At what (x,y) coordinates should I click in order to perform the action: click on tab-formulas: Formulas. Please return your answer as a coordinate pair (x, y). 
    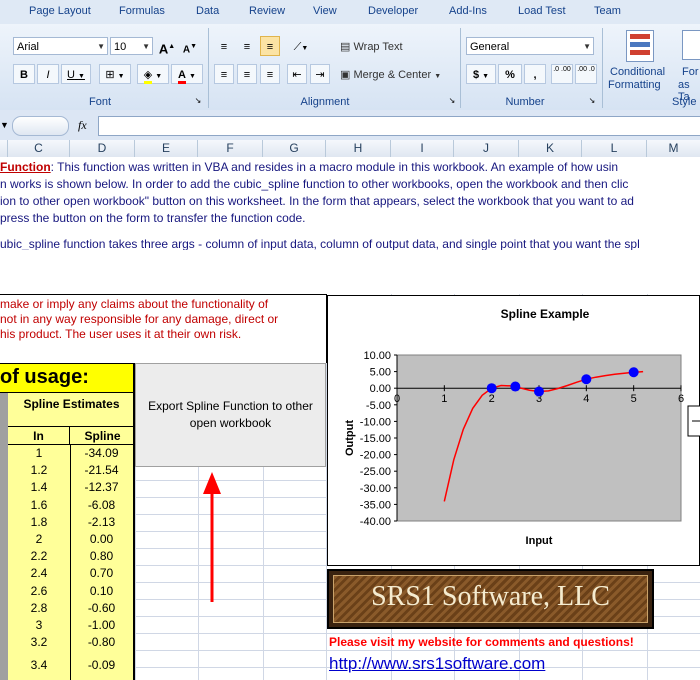
    Looking at the image, I should click on (142, 11).